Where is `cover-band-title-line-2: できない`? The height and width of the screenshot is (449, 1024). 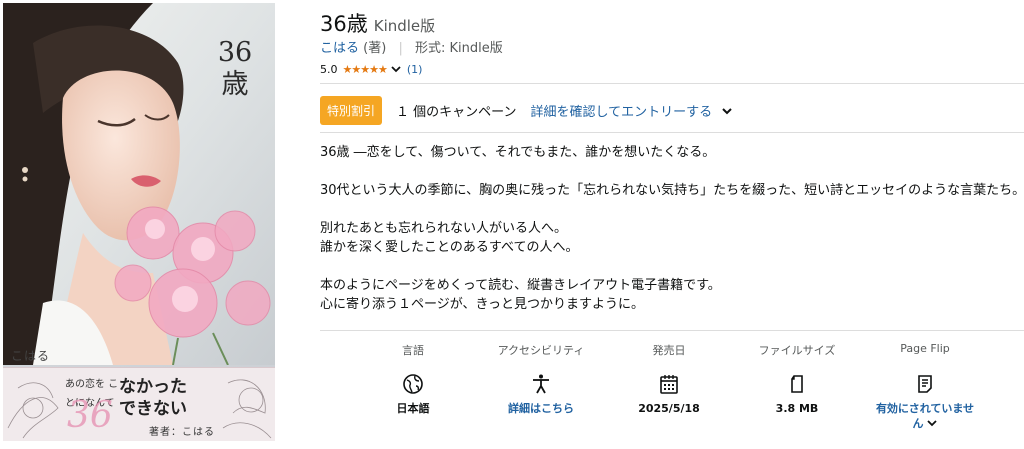 cover-band-title-line-2: できない is located at coordinates (153, 409).